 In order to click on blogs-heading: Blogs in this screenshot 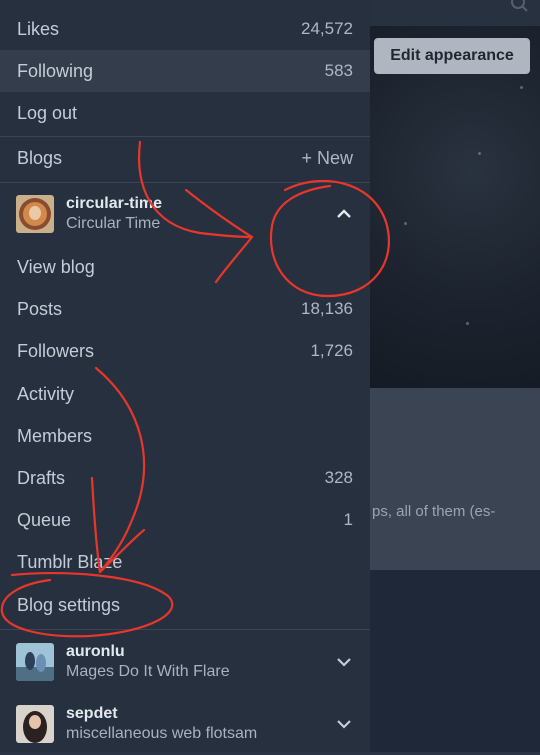, I will do `click(40, 157)`.